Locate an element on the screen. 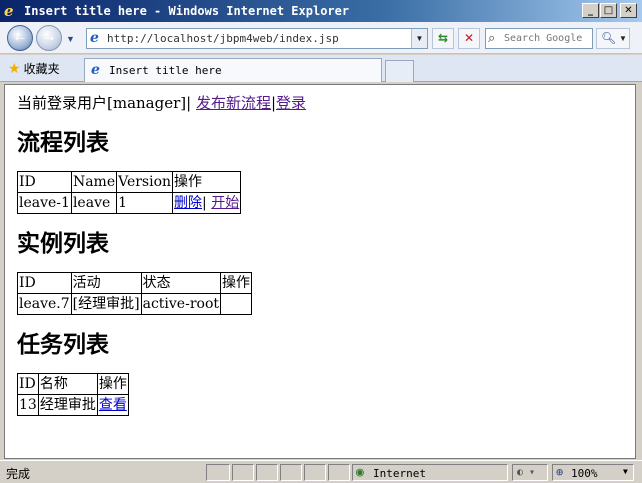 This screenshot has width=642, height=483. instance-state-cell: active-root is located at coordinates (181, 304).